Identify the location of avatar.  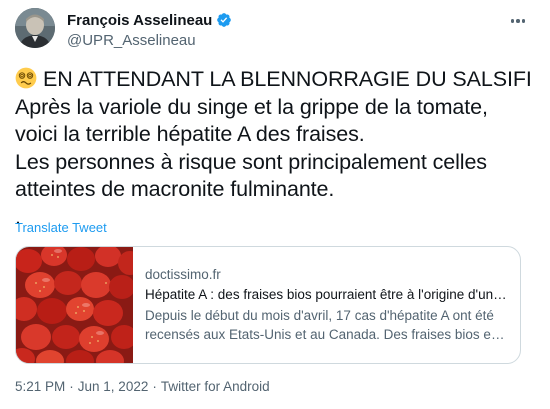
(35, 28).